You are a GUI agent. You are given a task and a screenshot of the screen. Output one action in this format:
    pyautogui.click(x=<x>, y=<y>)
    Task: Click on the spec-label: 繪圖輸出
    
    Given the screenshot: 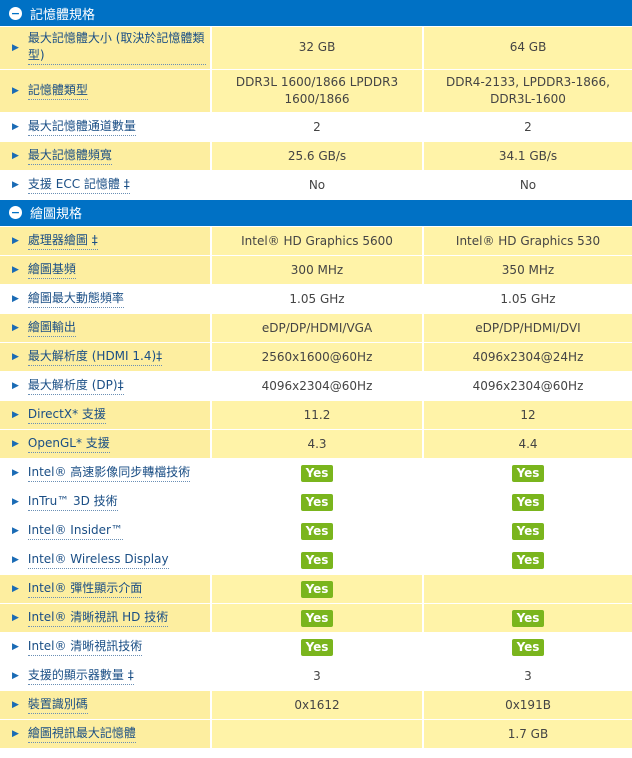 What is the action you would take?
    pyautogui.click(x=51, y=328)
    